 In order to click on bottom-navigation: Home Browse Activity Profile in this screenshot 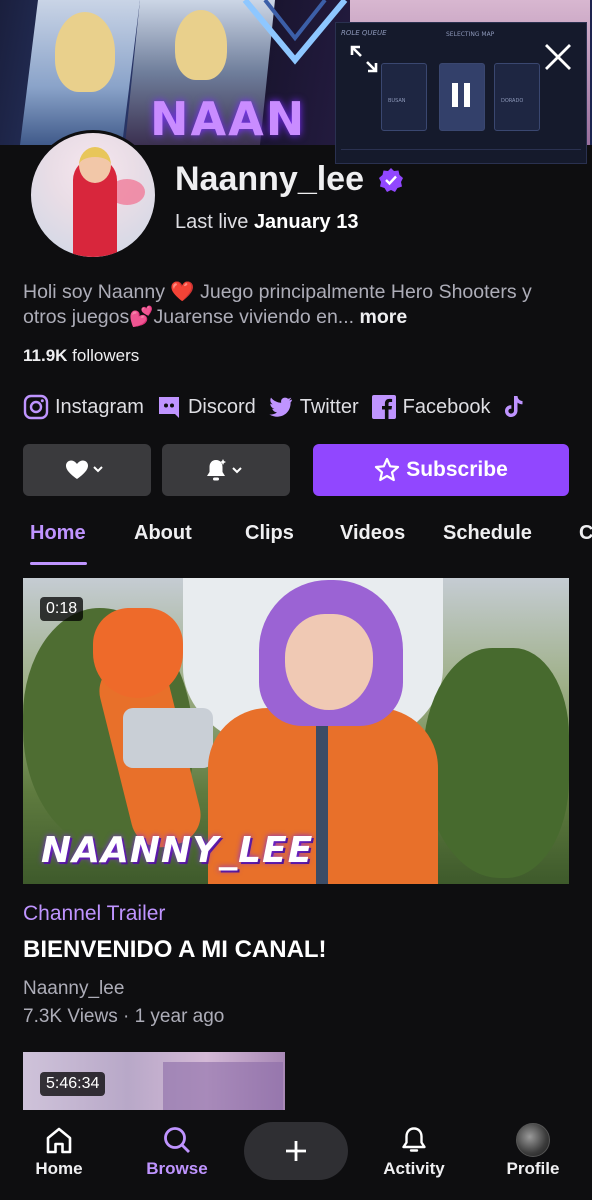, I will do `click(296, 1155)`.